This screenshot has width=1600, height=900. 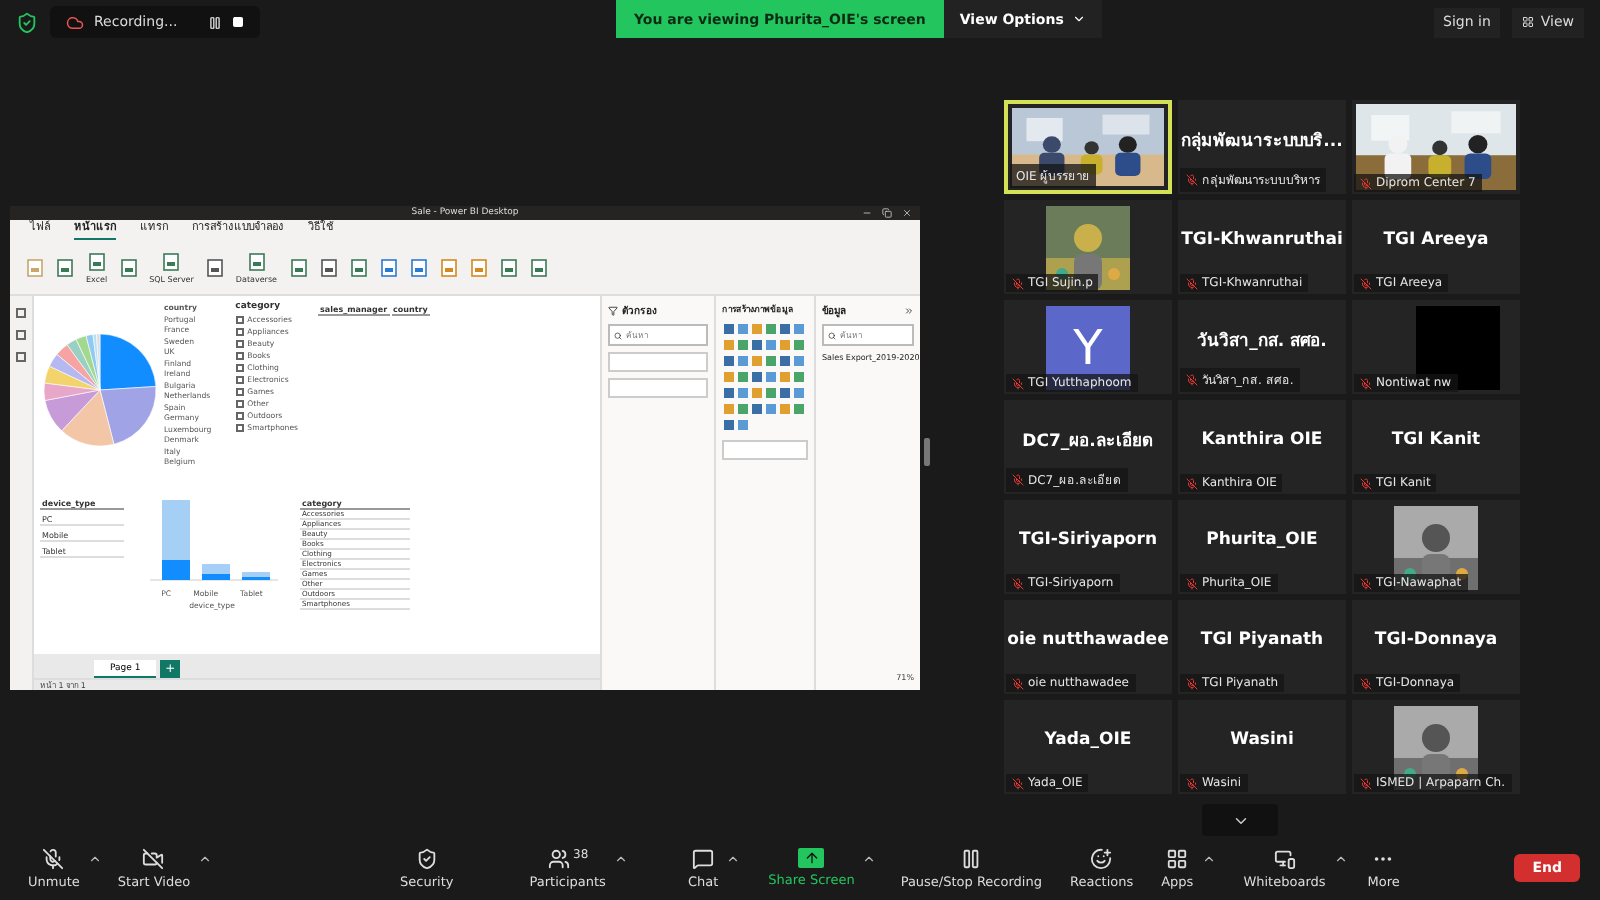 What do you see at coordinates (1262, 341) in the screenshot?
I see `participant-name: วันวิสา_กส. สศอ.` at bounding box center [1262, 341].